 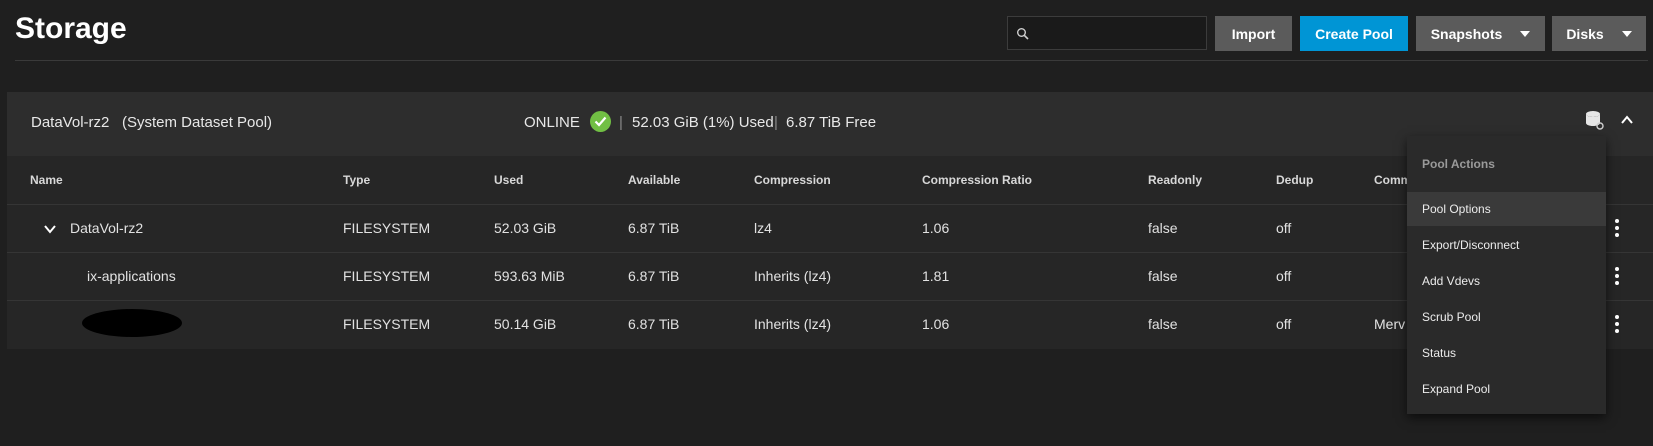 What do you see at coordinates (936, 276) in the screenshot?
I see `dataset-compression-ratio: 1.81` at bounding box center [936, 276].